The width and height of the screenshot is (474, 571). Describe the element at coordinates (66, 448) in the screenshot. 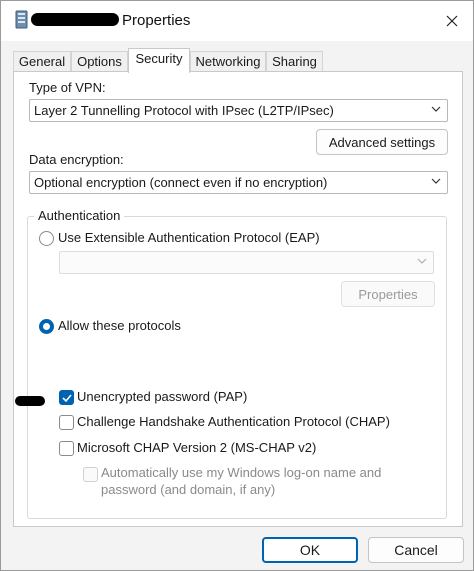

I see `mschapv2-checkbox` at that location.